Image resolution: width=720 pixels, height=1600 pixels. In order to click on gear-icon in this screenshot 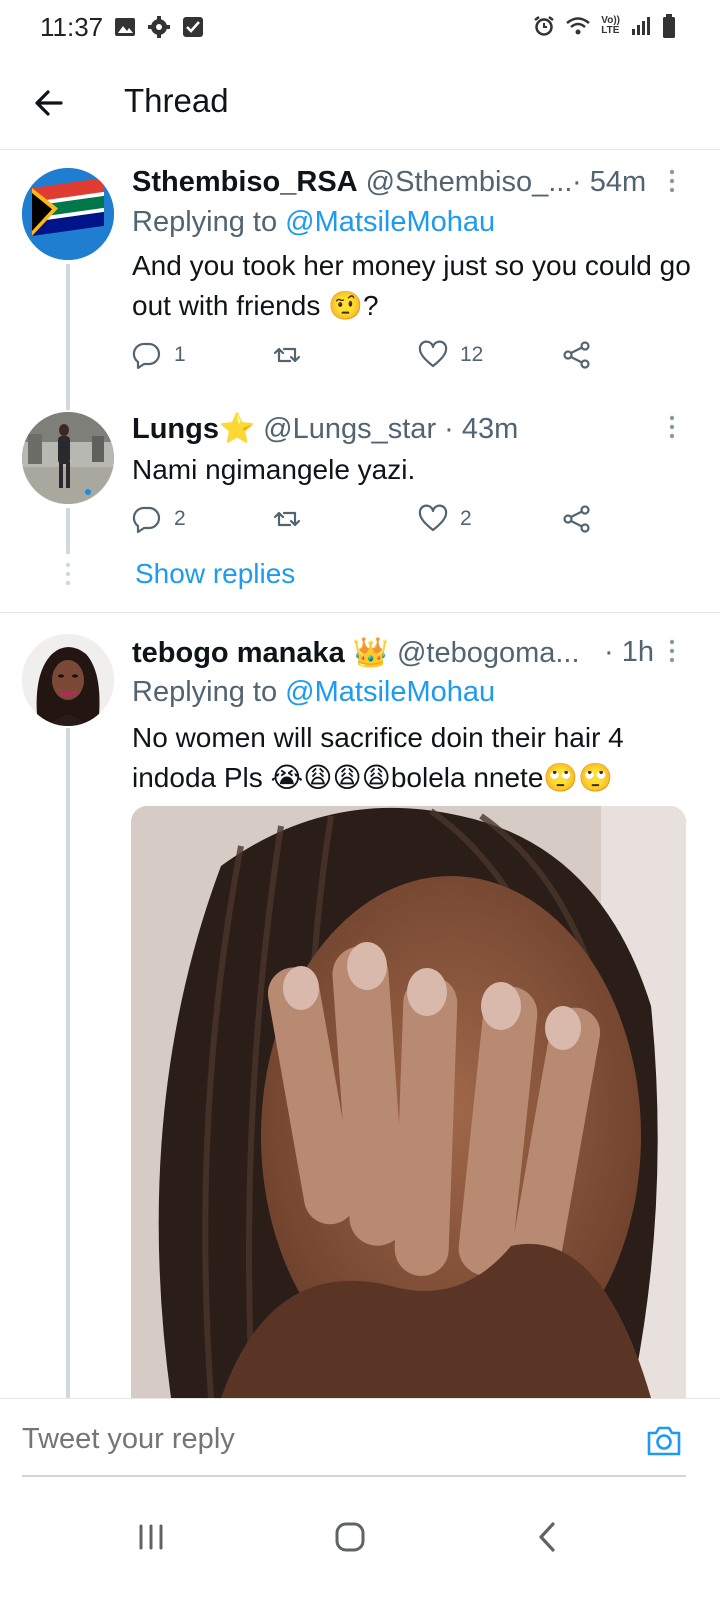, I will do `click(159, 27)`.